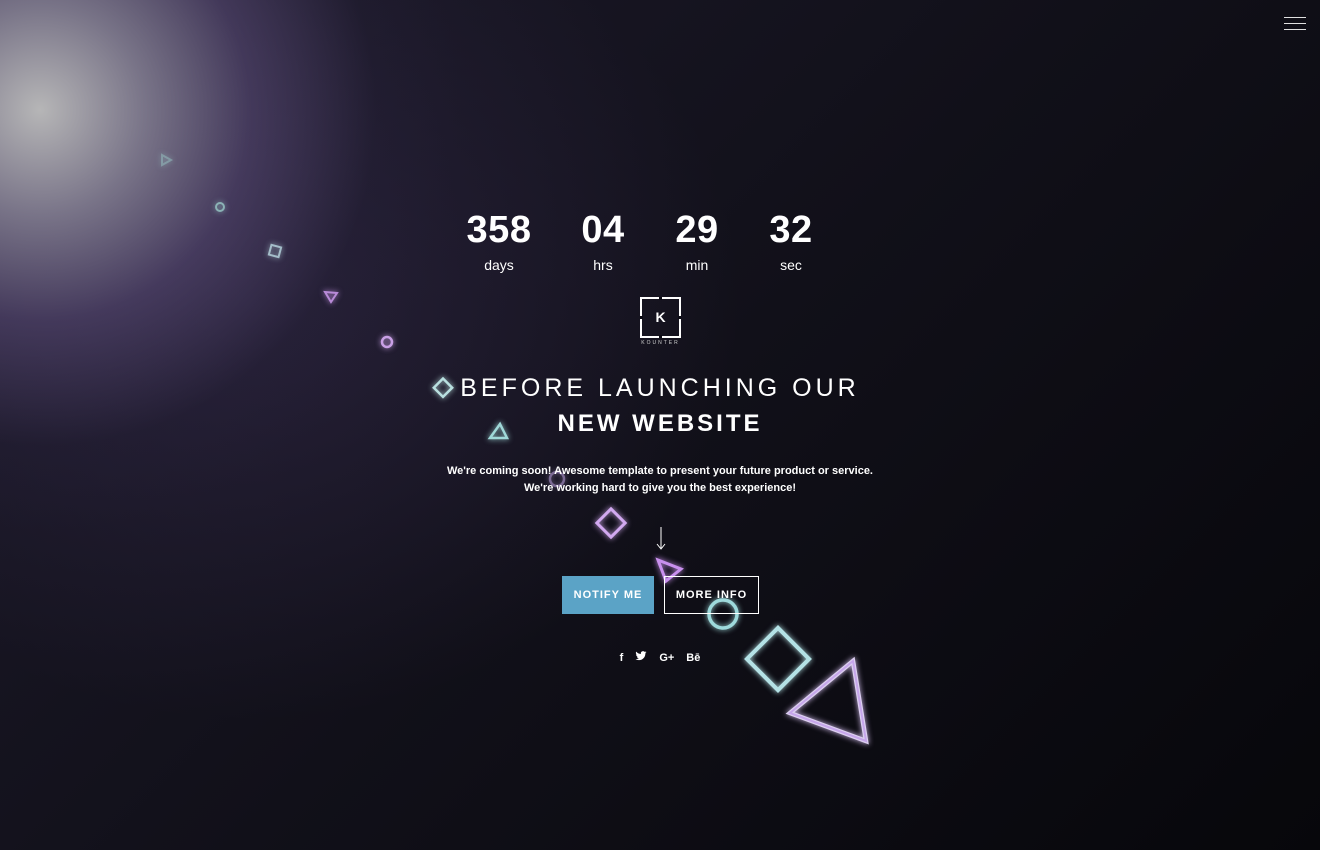  I want to click on countdown-minutes-label: min, so click(697, 265).